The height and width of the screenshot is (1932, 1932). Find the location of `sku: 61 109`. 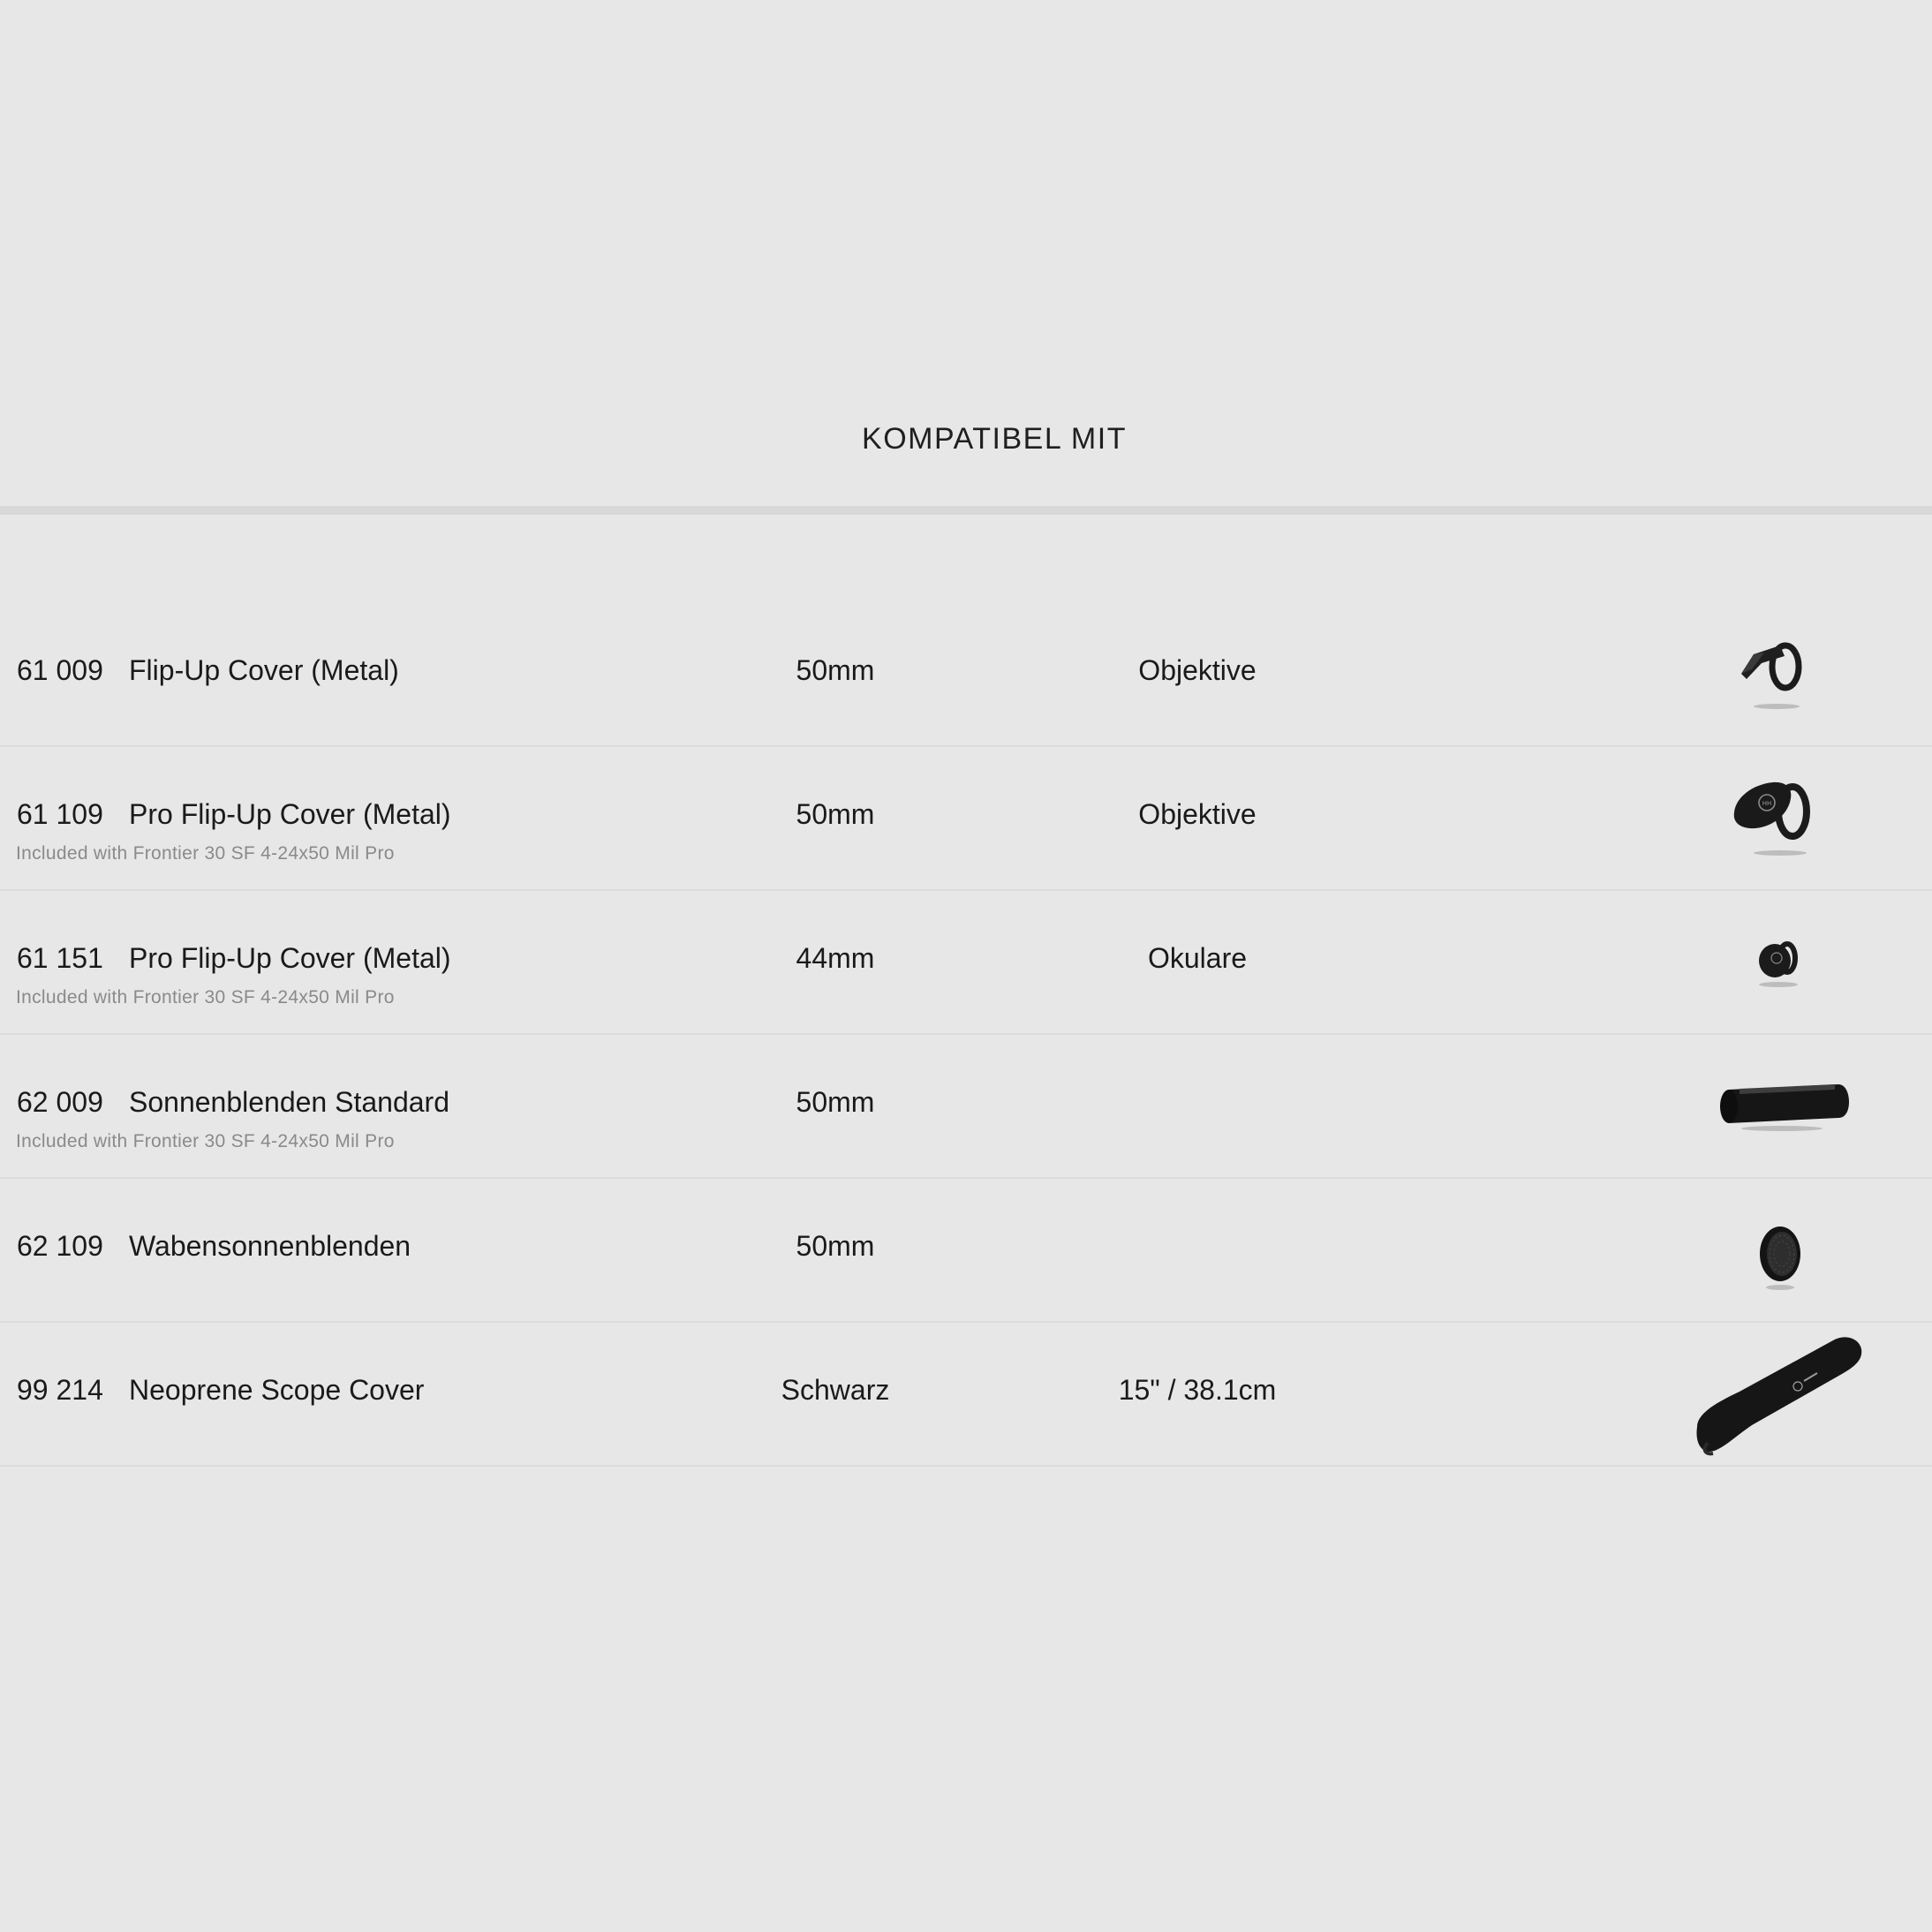

sku: 61 109 is located at coordinates (60, 814).